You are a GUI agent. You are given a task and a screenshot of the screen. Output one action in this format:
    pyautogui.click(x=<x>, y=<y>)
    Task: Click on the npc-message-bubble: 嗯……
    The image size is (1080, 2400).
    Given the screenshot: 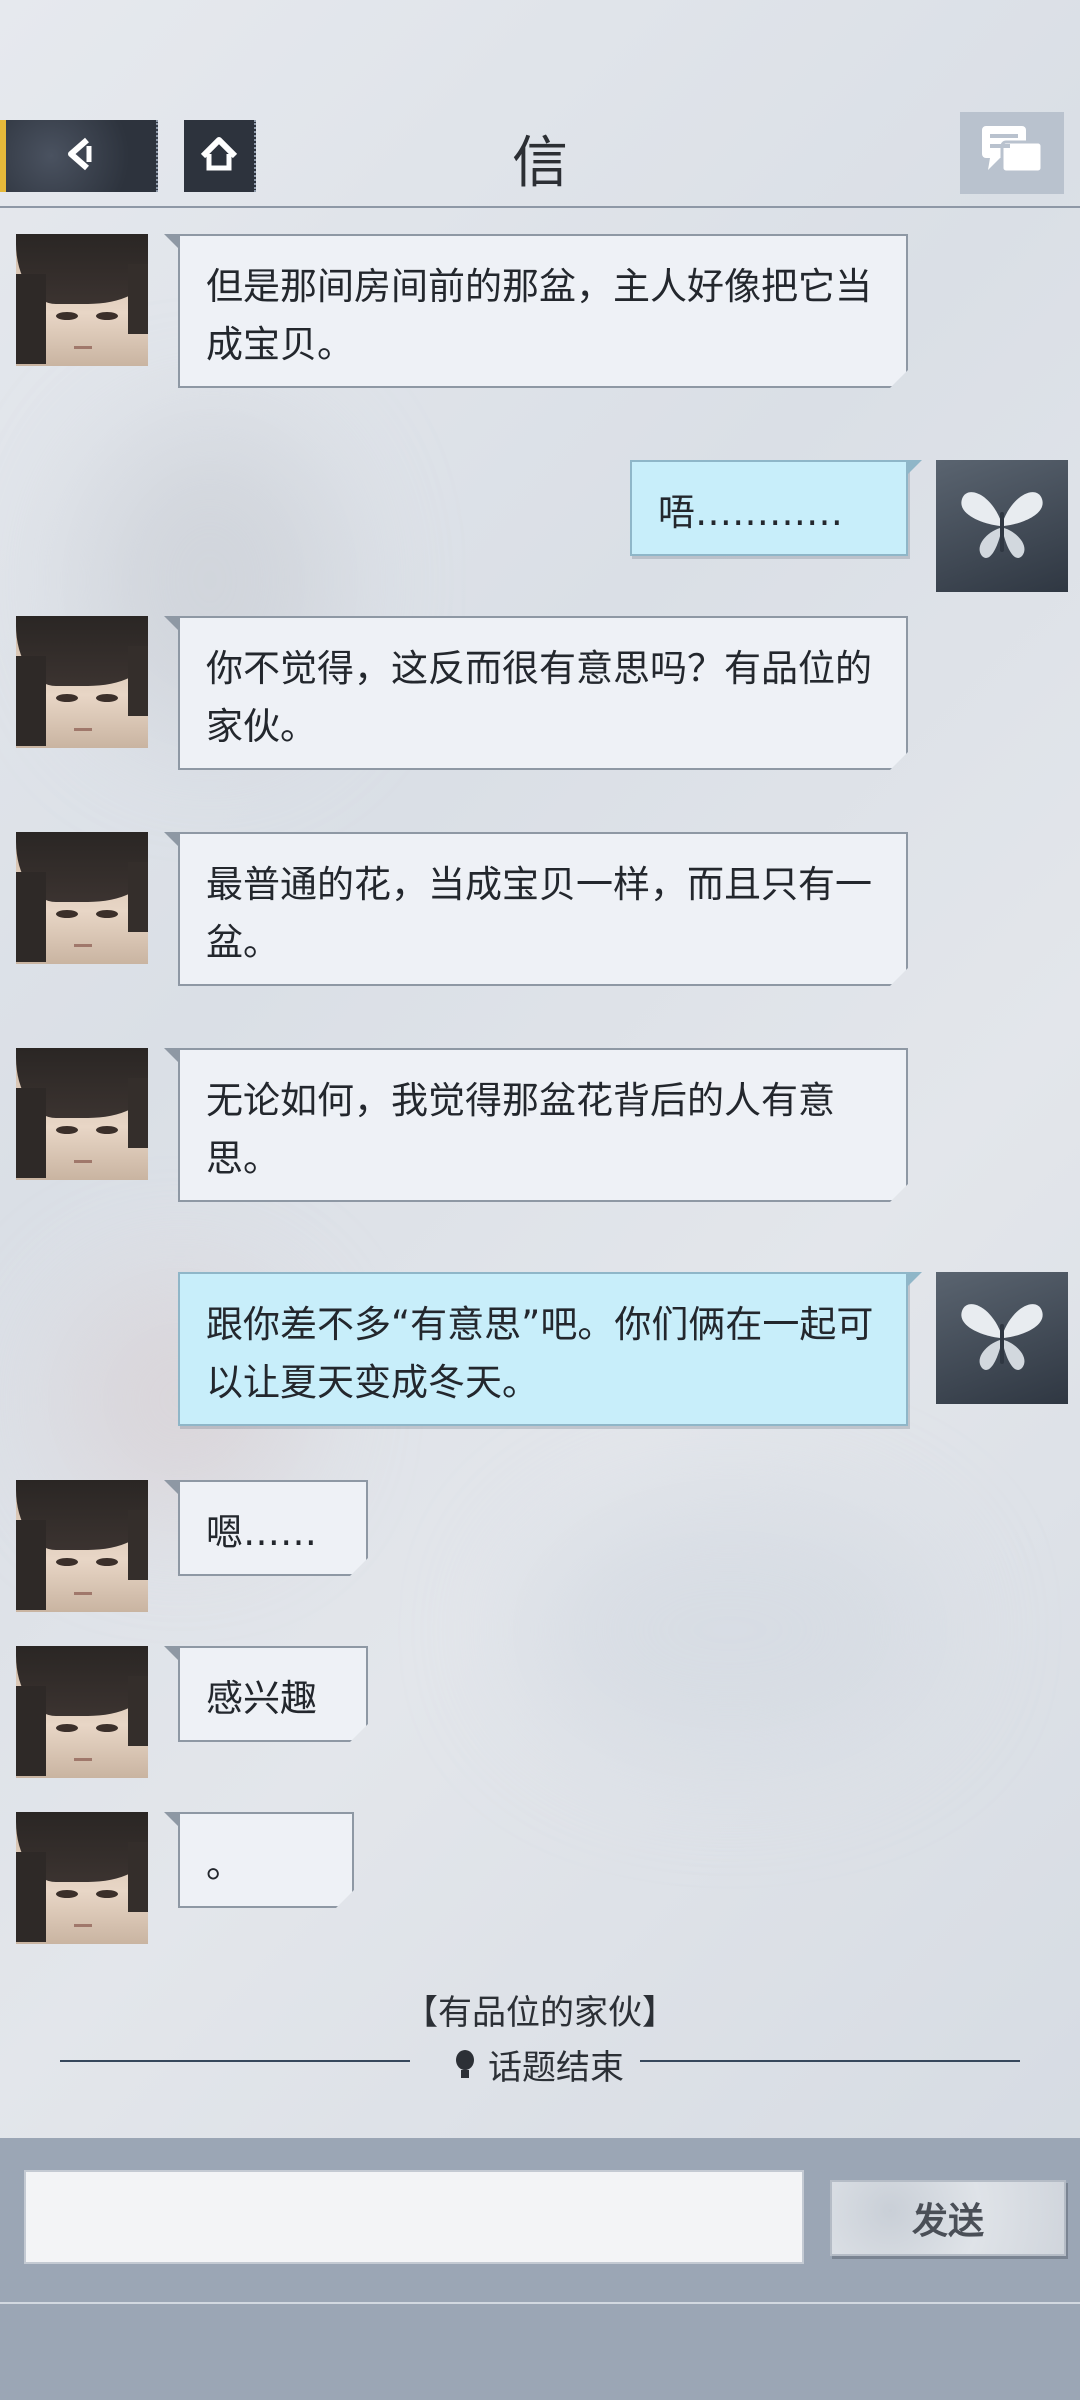 What is the action you would take?
    pyautogui.click(x=273, y=1528)
    